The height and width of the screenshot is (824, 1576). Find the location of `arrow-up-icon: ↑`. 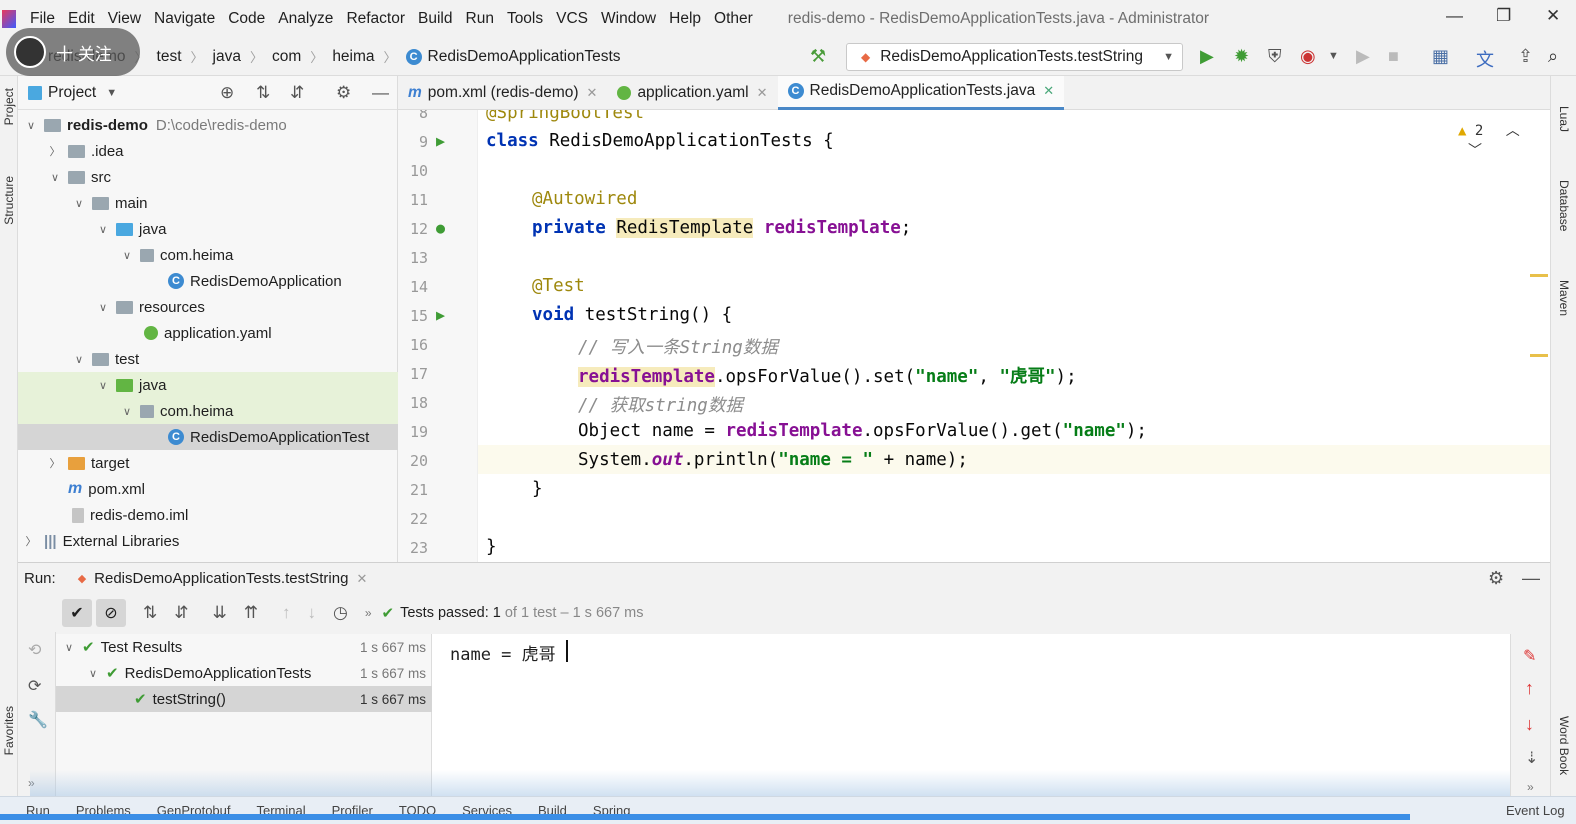

arrow-up-icon: ↑ is located at coordinates (1529, 688).